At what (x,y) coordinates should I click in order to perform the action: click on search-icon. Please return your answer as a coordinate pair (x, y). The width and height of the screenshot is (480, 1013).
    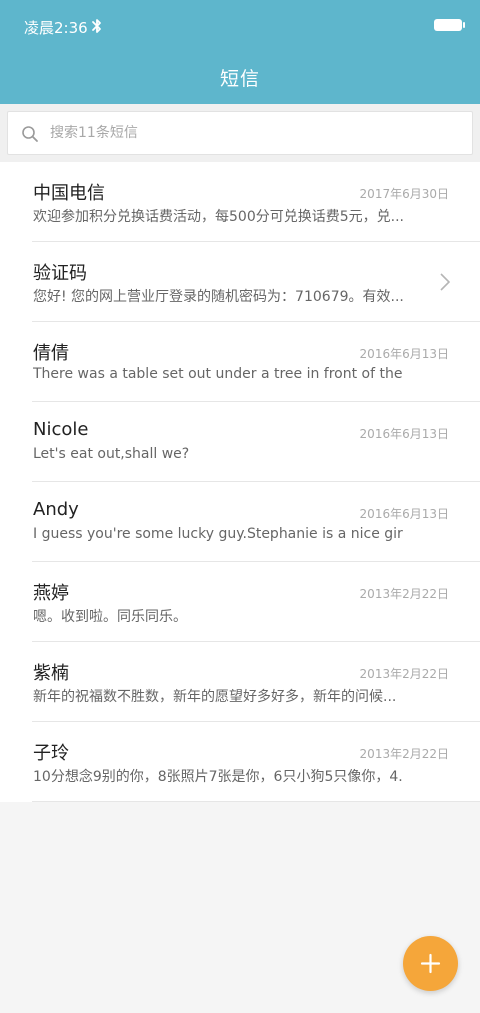
    Looking at the image, I should click on (30, 134).